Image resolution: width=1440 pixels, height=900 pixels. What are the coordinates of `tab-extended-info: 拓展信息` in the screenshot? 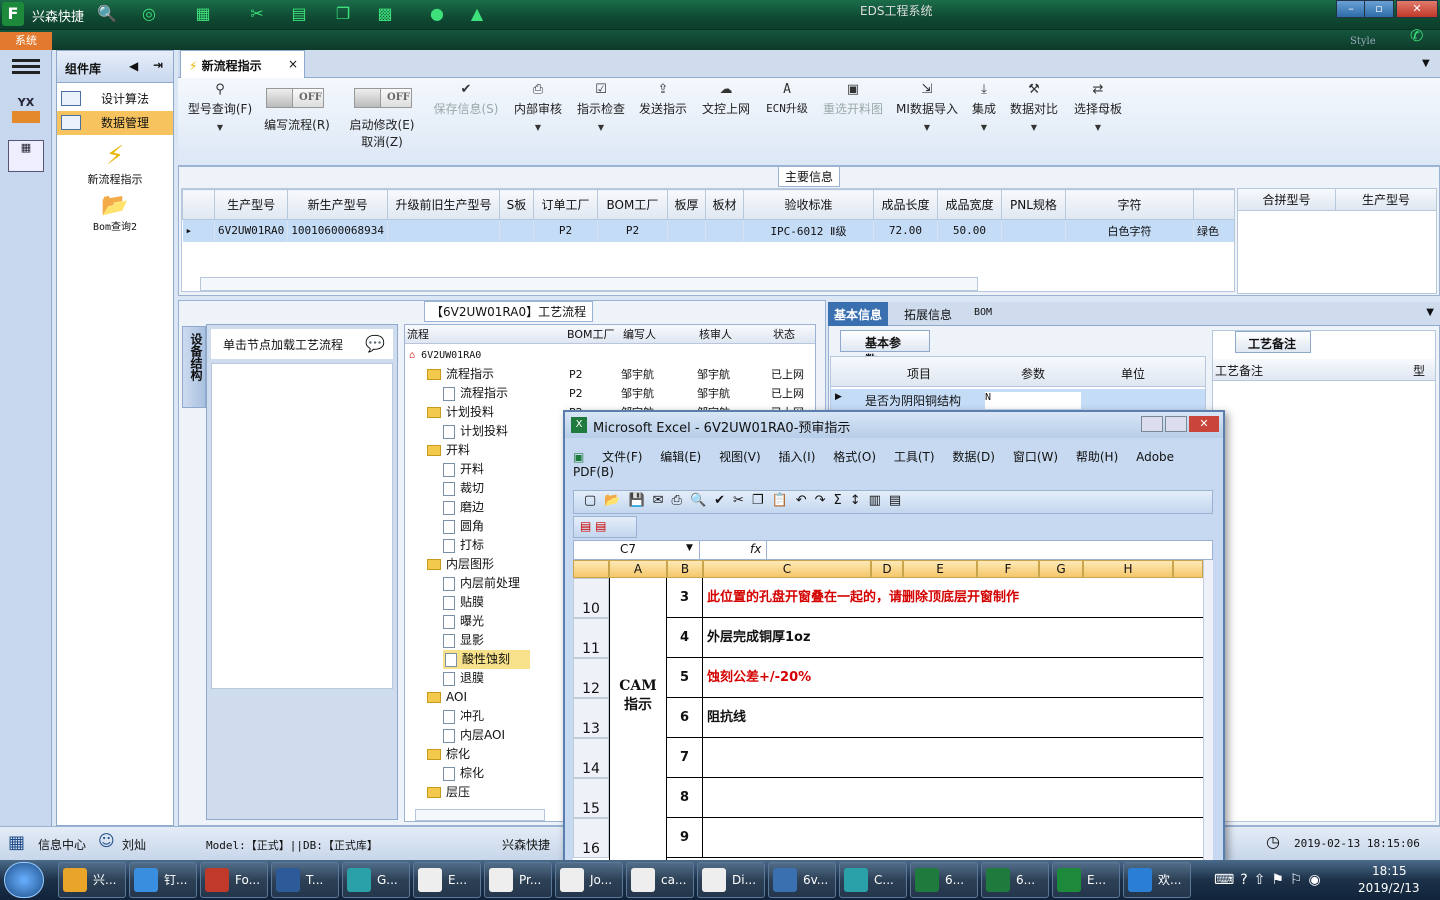 It's located at (928, 314).